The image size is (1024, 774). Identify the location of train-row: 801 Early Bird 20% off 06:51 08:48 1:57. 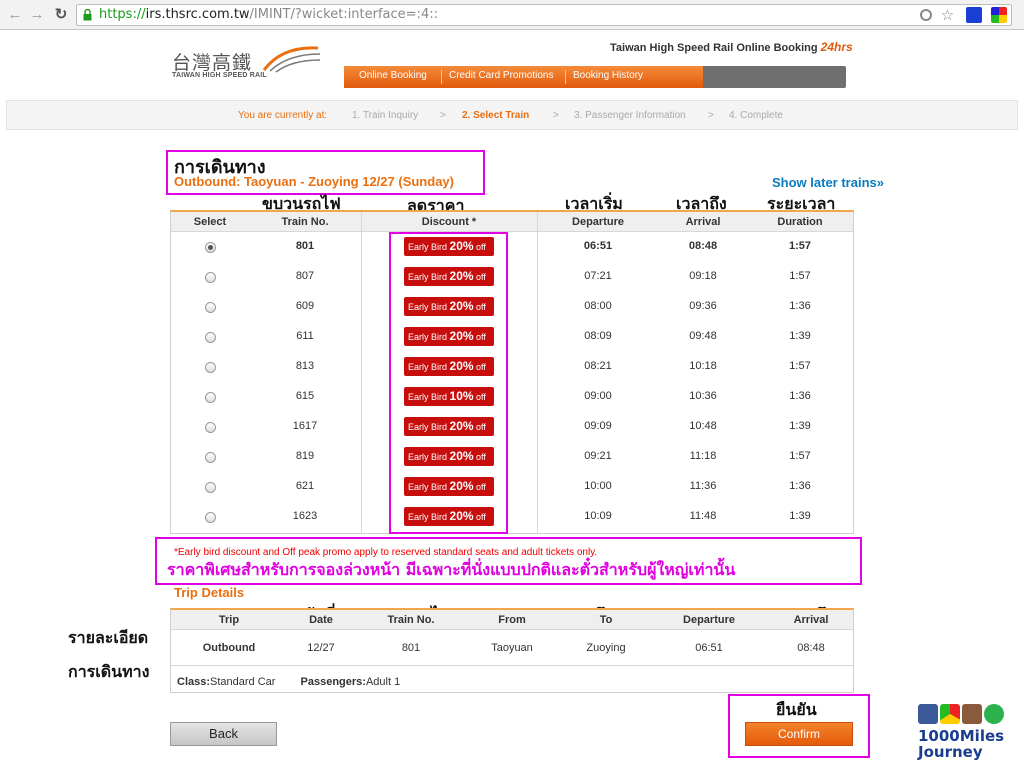
(512, 247).